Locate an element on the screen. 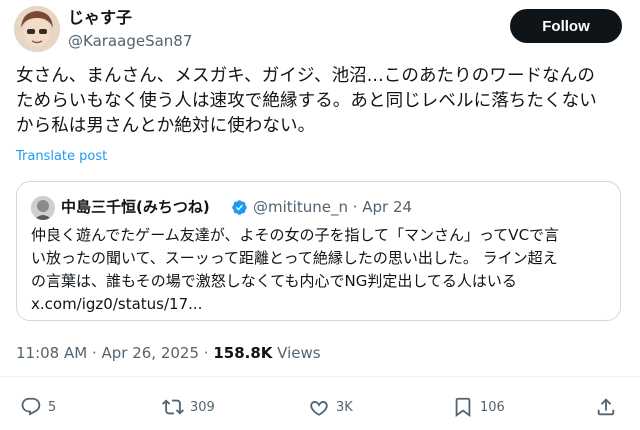  views-label: Views is located at coordinates (296, 353).